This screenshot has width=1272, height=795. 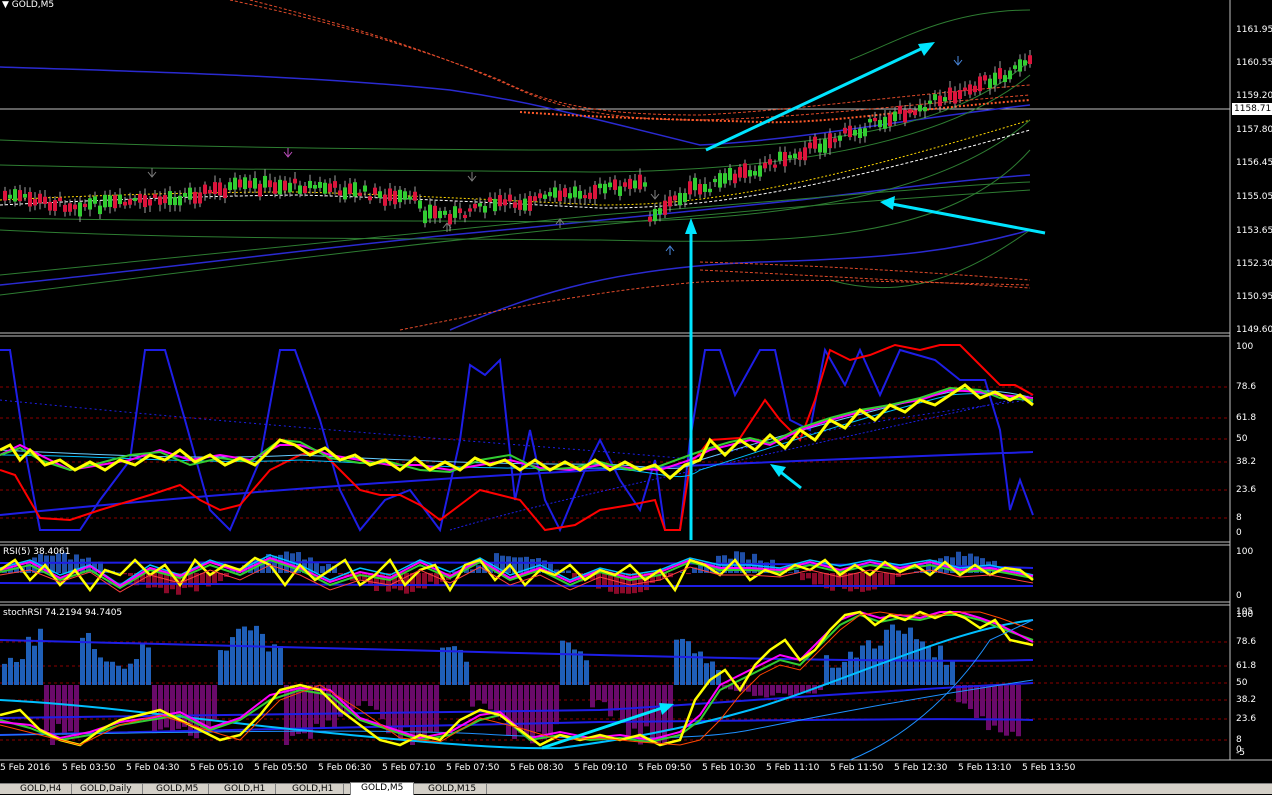 What do you see at coordinates (1239, 518) in the screenshot?
I see `rsi-multi-label: 8` at bounding box center [1239, 518].